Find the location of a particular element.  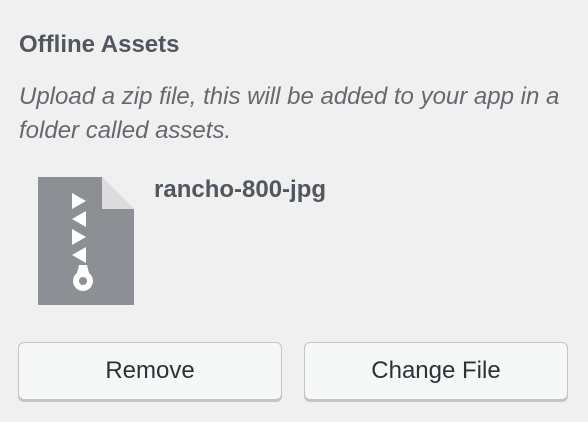

panel-title: Offline Assets is located at coordinates (99, 44).